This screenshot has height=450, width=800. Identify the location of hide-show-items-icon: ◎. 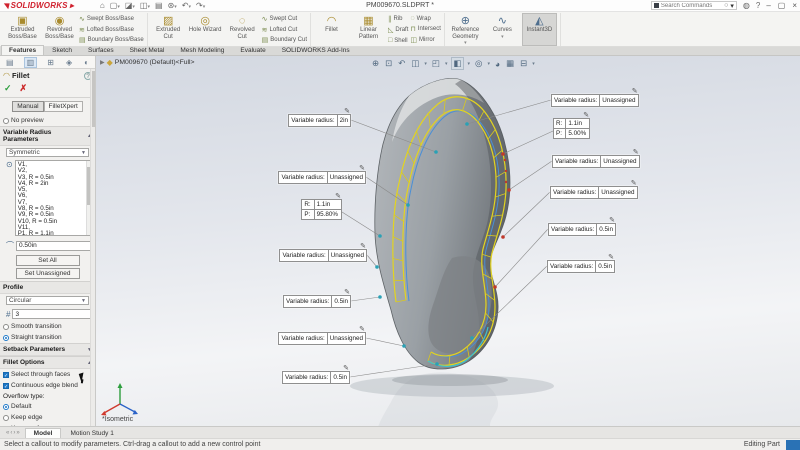
(478, 63).